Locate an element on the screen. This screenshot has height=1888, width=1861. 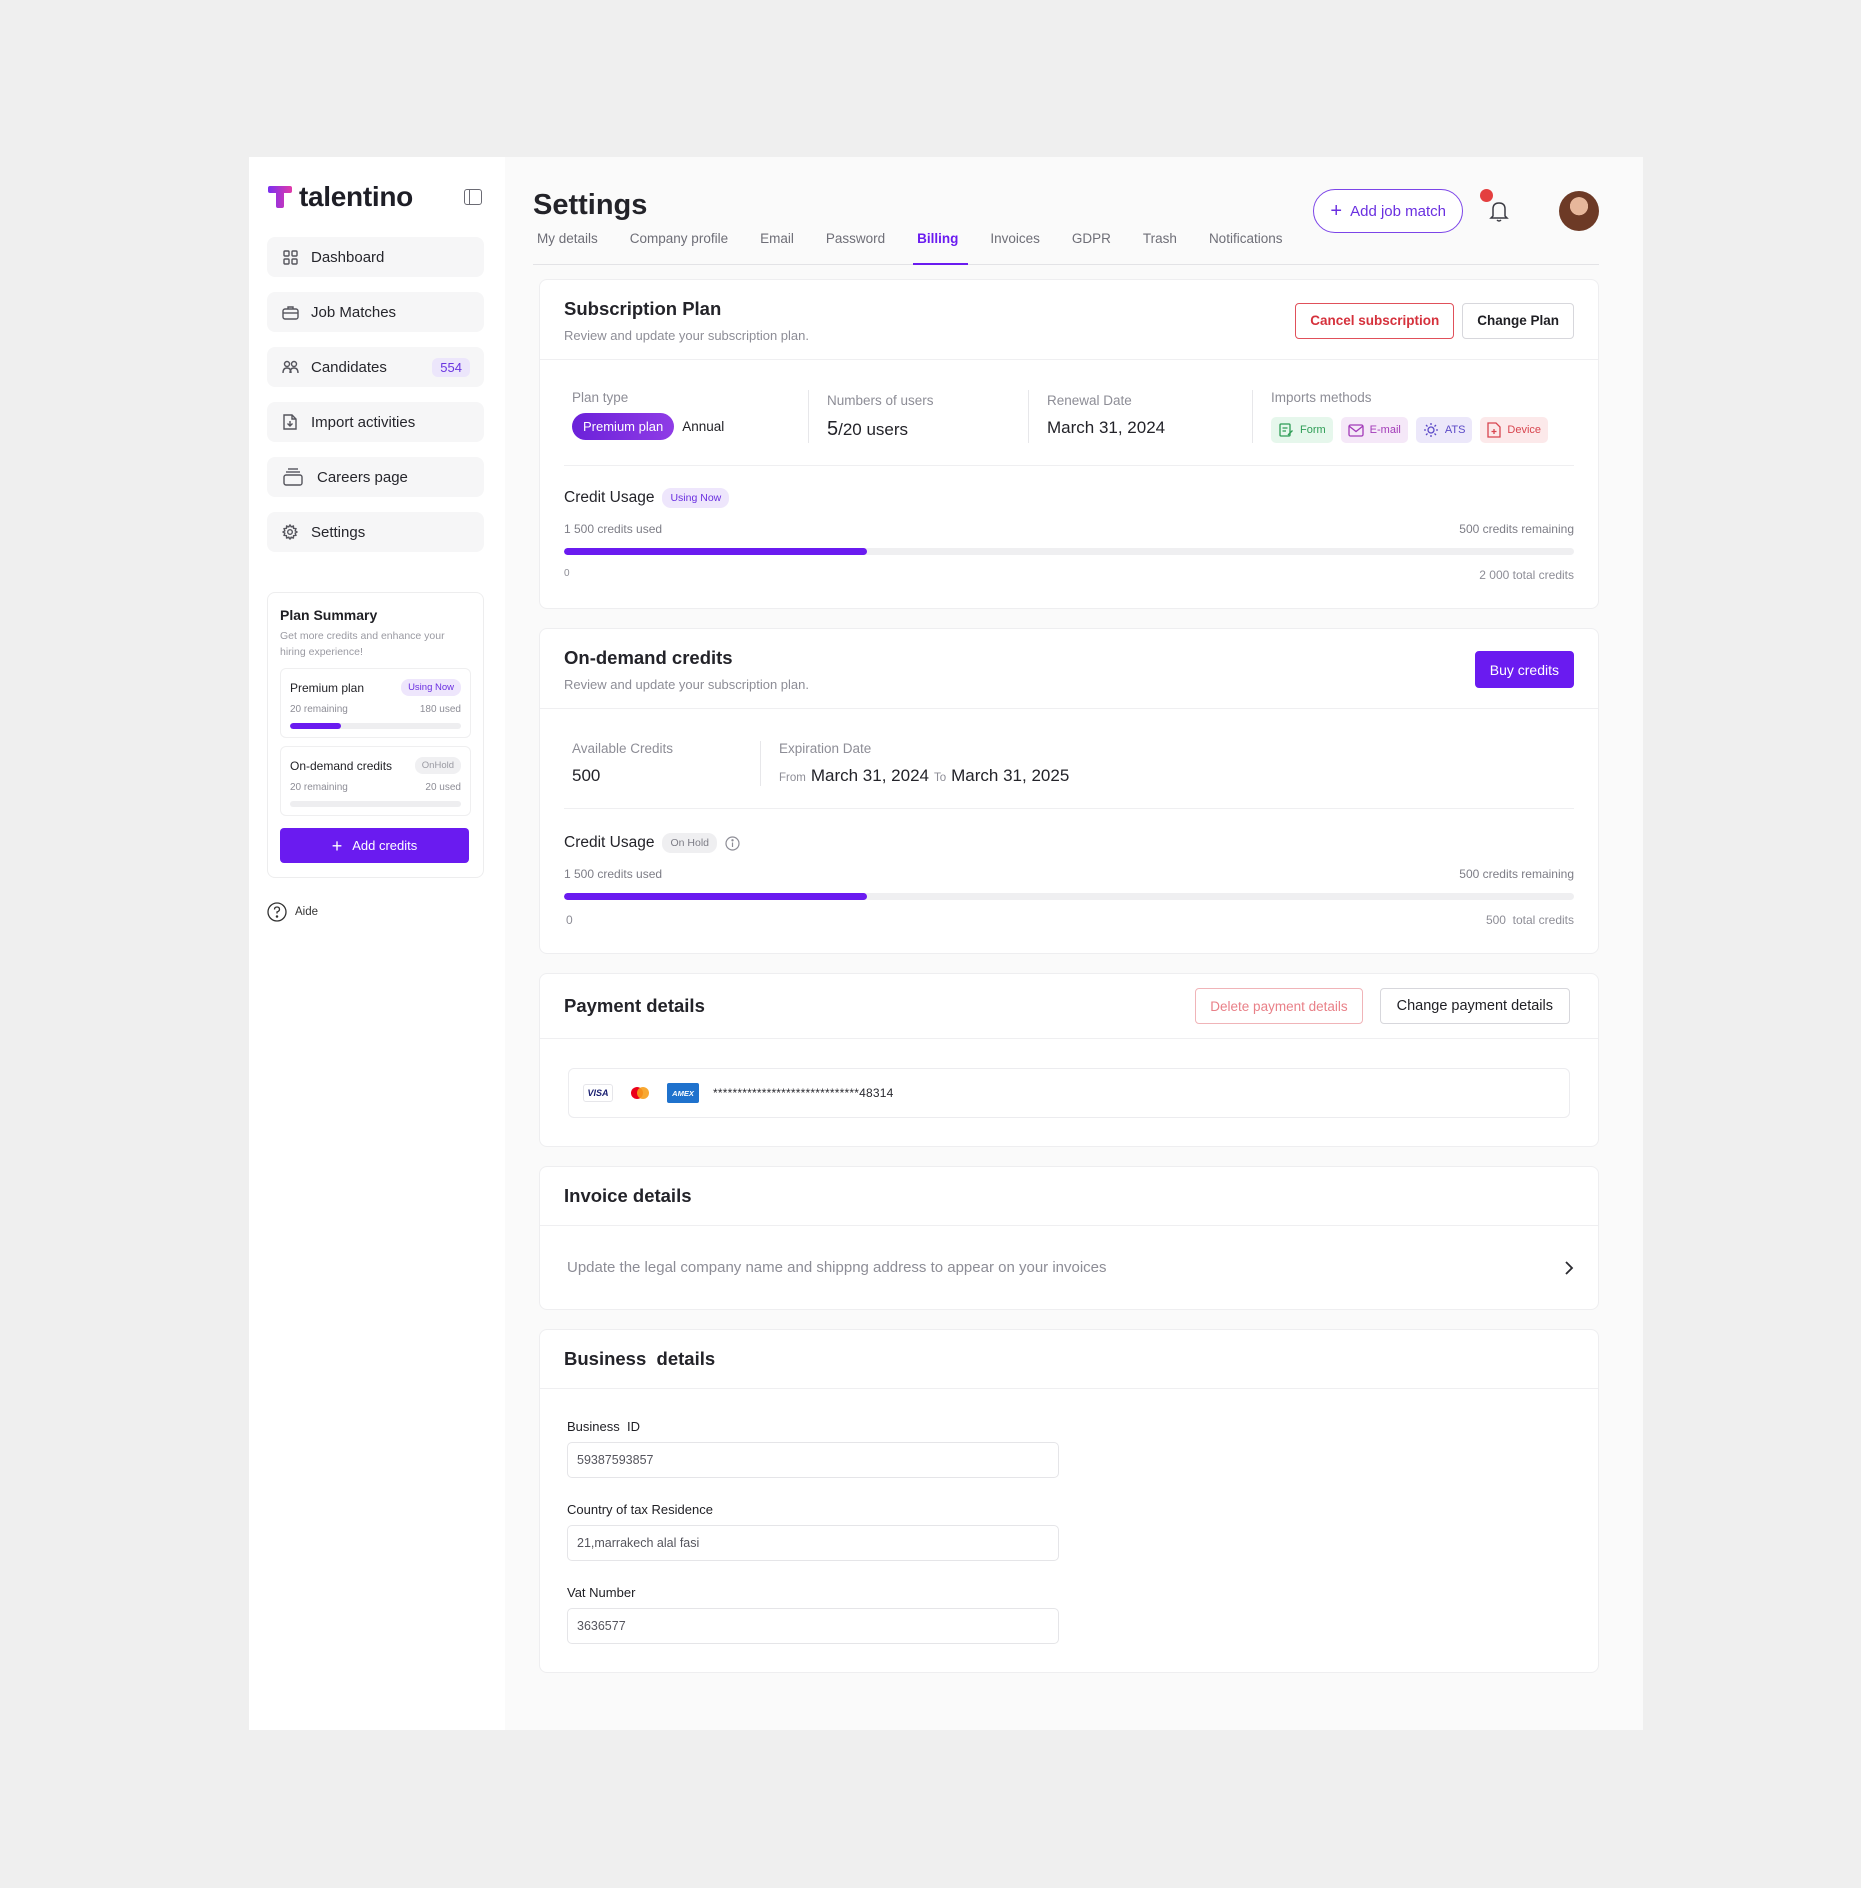
layers-icon is located at coordinates (293, 477).